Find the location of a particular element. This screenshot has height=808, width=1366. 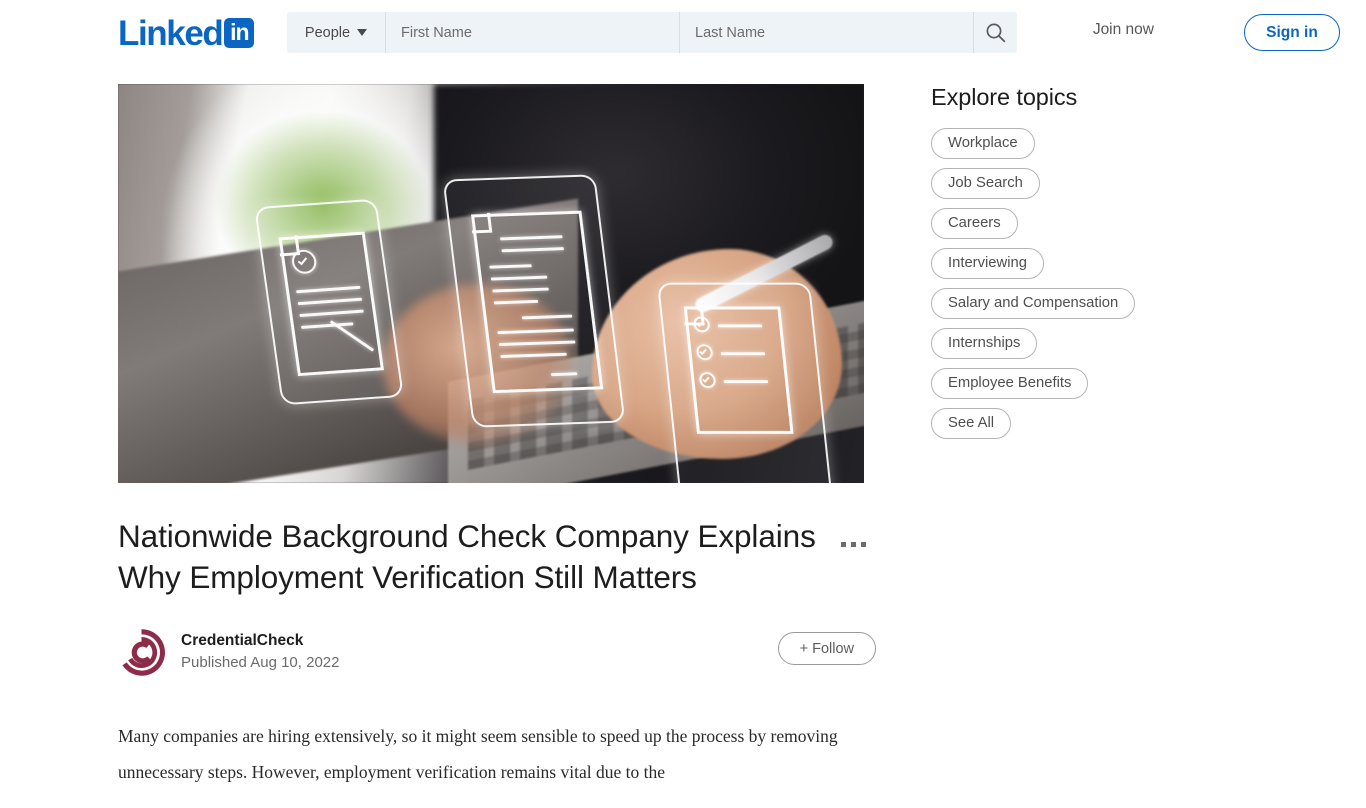

topic-pill-row: Internships is located at coordinates (1096, 348).